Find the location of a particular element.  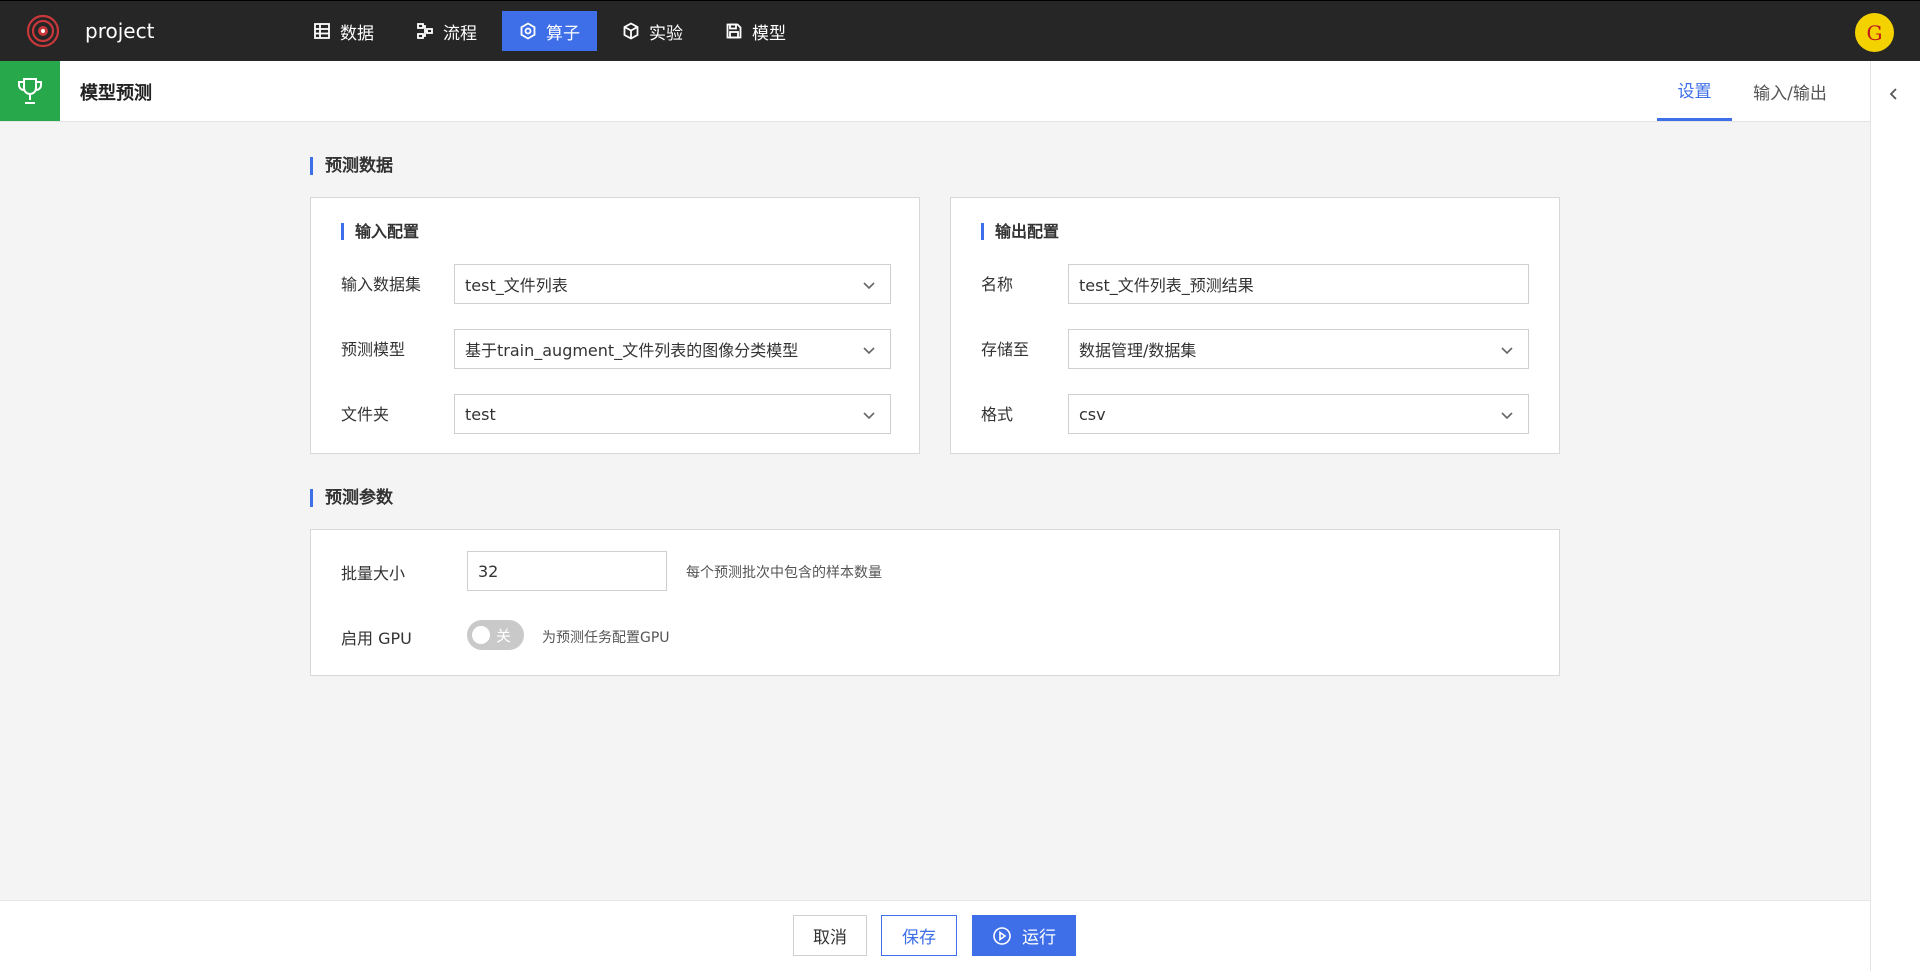

run-button-label: 运行 is located at coordinates (1039, 938).